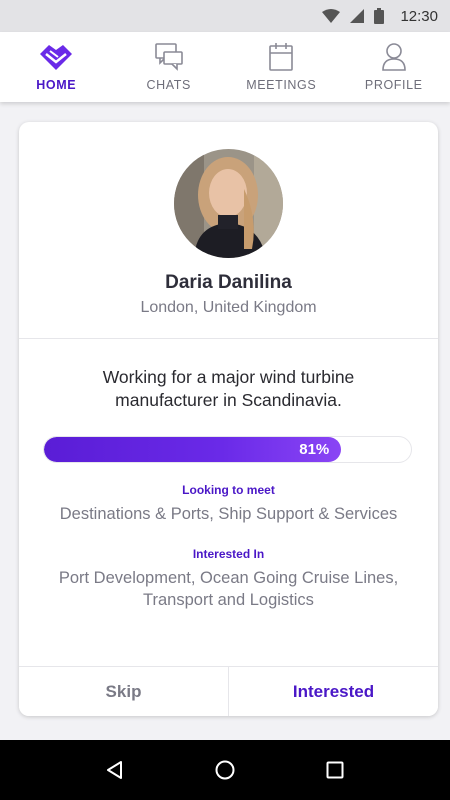 This screenshot has width=450, height=800. Describe the element at coordinates (333, 691) in the screenshot. I see `interested-button: Interested` at that location.